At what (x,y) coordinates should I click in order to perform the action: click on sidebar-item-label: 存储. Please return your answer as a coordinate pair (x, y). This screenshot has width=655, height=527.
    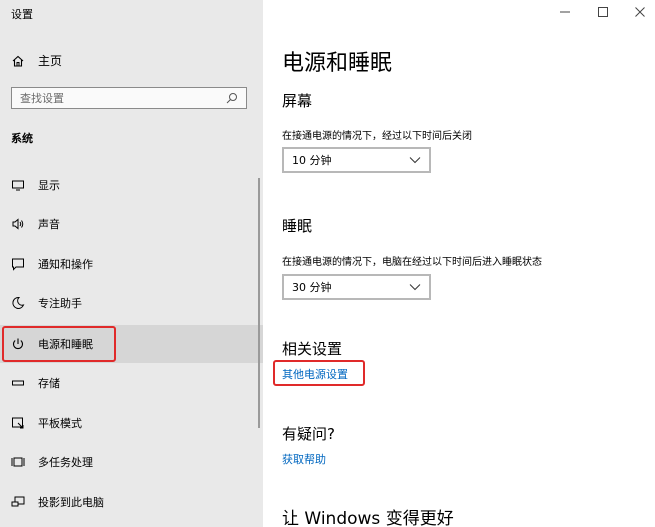
    Looking at the image, I should click on (49, 383).